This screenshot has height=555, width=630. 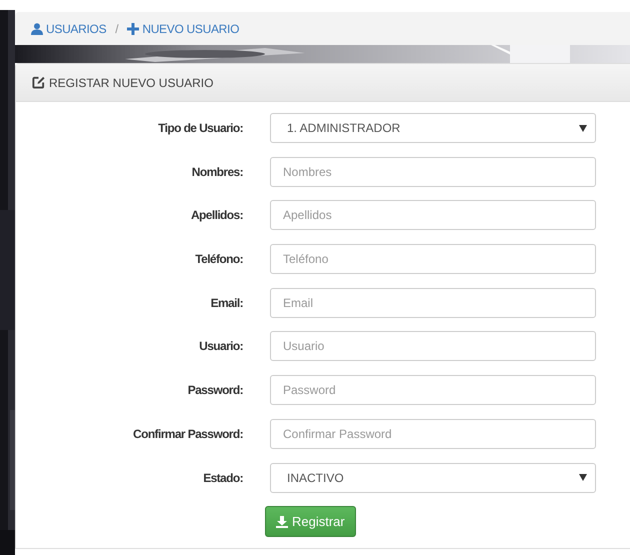 I want to click on edit-icon, so click(x=38, y=82).